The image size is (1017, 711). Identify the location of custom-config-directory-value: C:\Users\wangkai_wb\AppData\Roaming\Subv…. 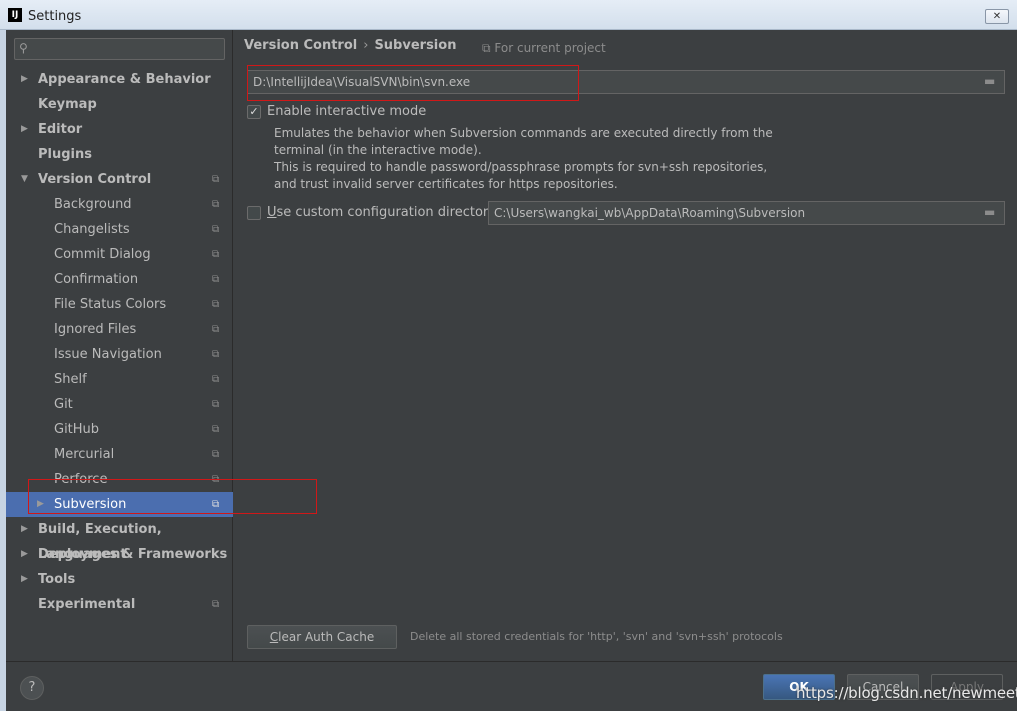
(650, 213).